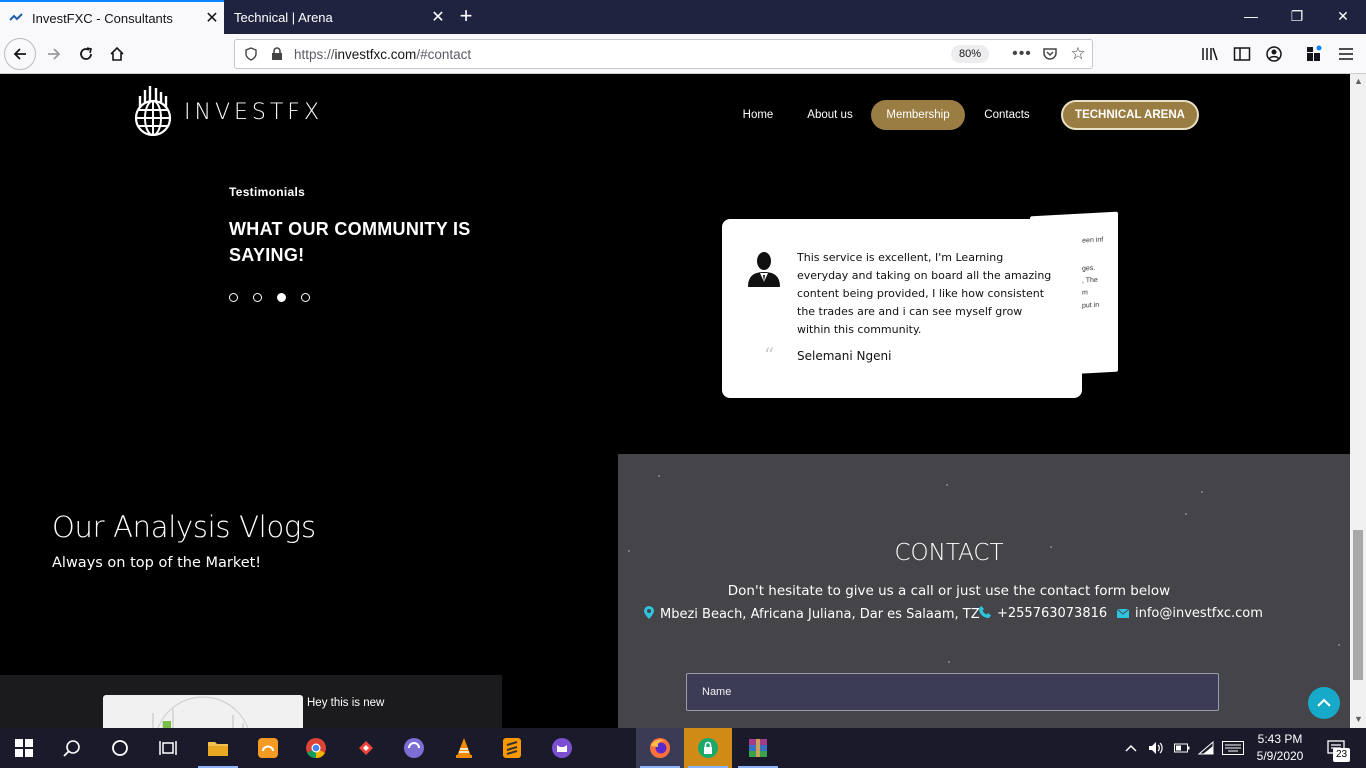  What do you see at coordinates (1346, 54) in the screenshot?
I see `menu-hamburger-icon` at bounding box center [1346, 54].